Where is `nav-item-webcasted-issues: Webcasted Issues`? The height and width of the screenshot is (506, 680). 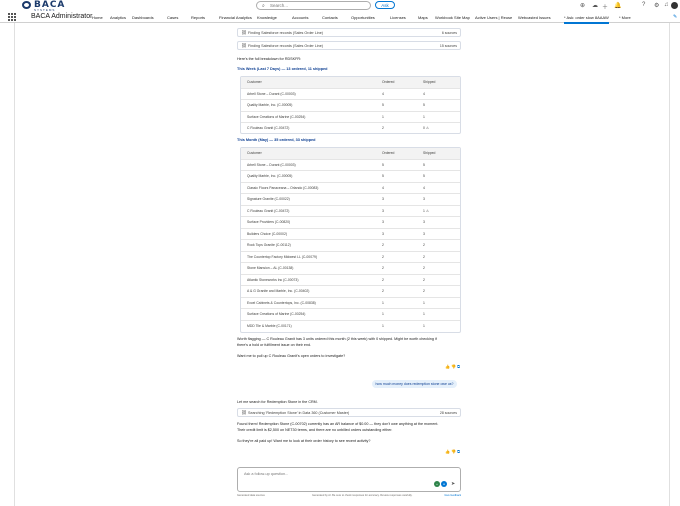
nav-item-webcasted-issues: Webcasted Issues is located at coordinates (534, 17).